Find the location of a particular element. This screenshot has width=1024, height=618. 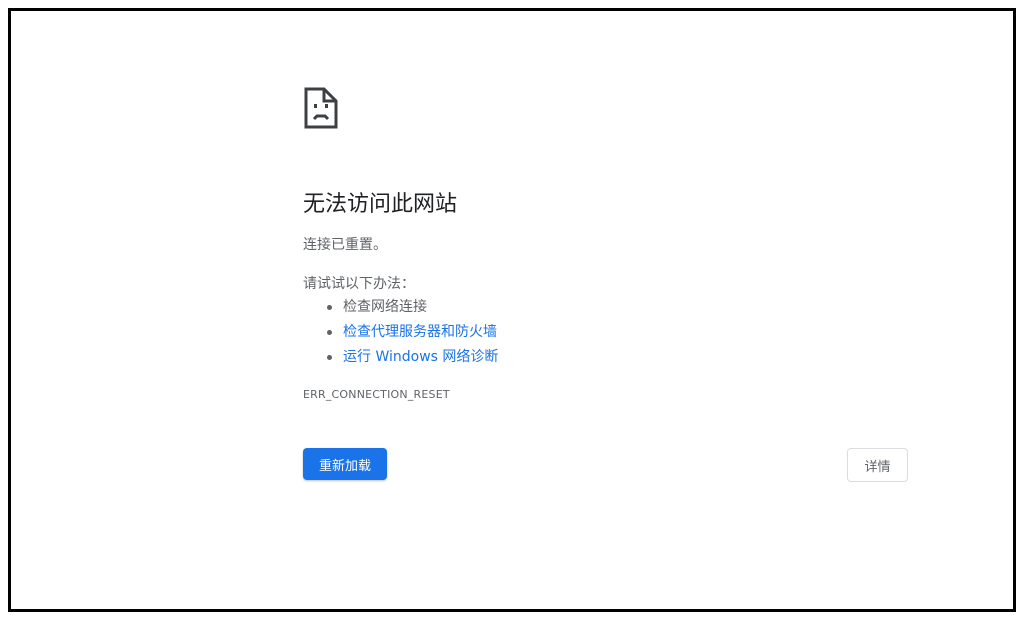

sad-page-icon is located at coordinates (321, 108).